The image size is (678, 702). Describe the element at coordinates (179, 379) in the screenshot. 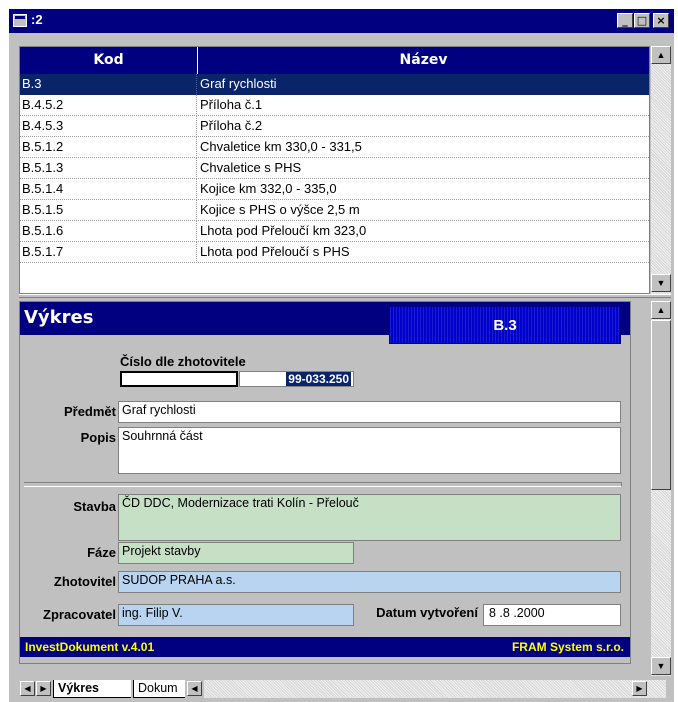

I see `cislo-prefix-field` at that location.